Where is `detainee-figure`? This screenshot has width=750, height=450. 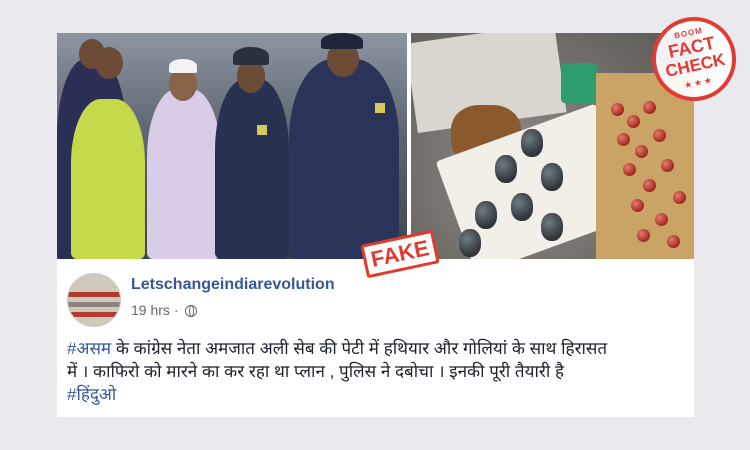
detainee-figure is located at coordinates (184, 174).